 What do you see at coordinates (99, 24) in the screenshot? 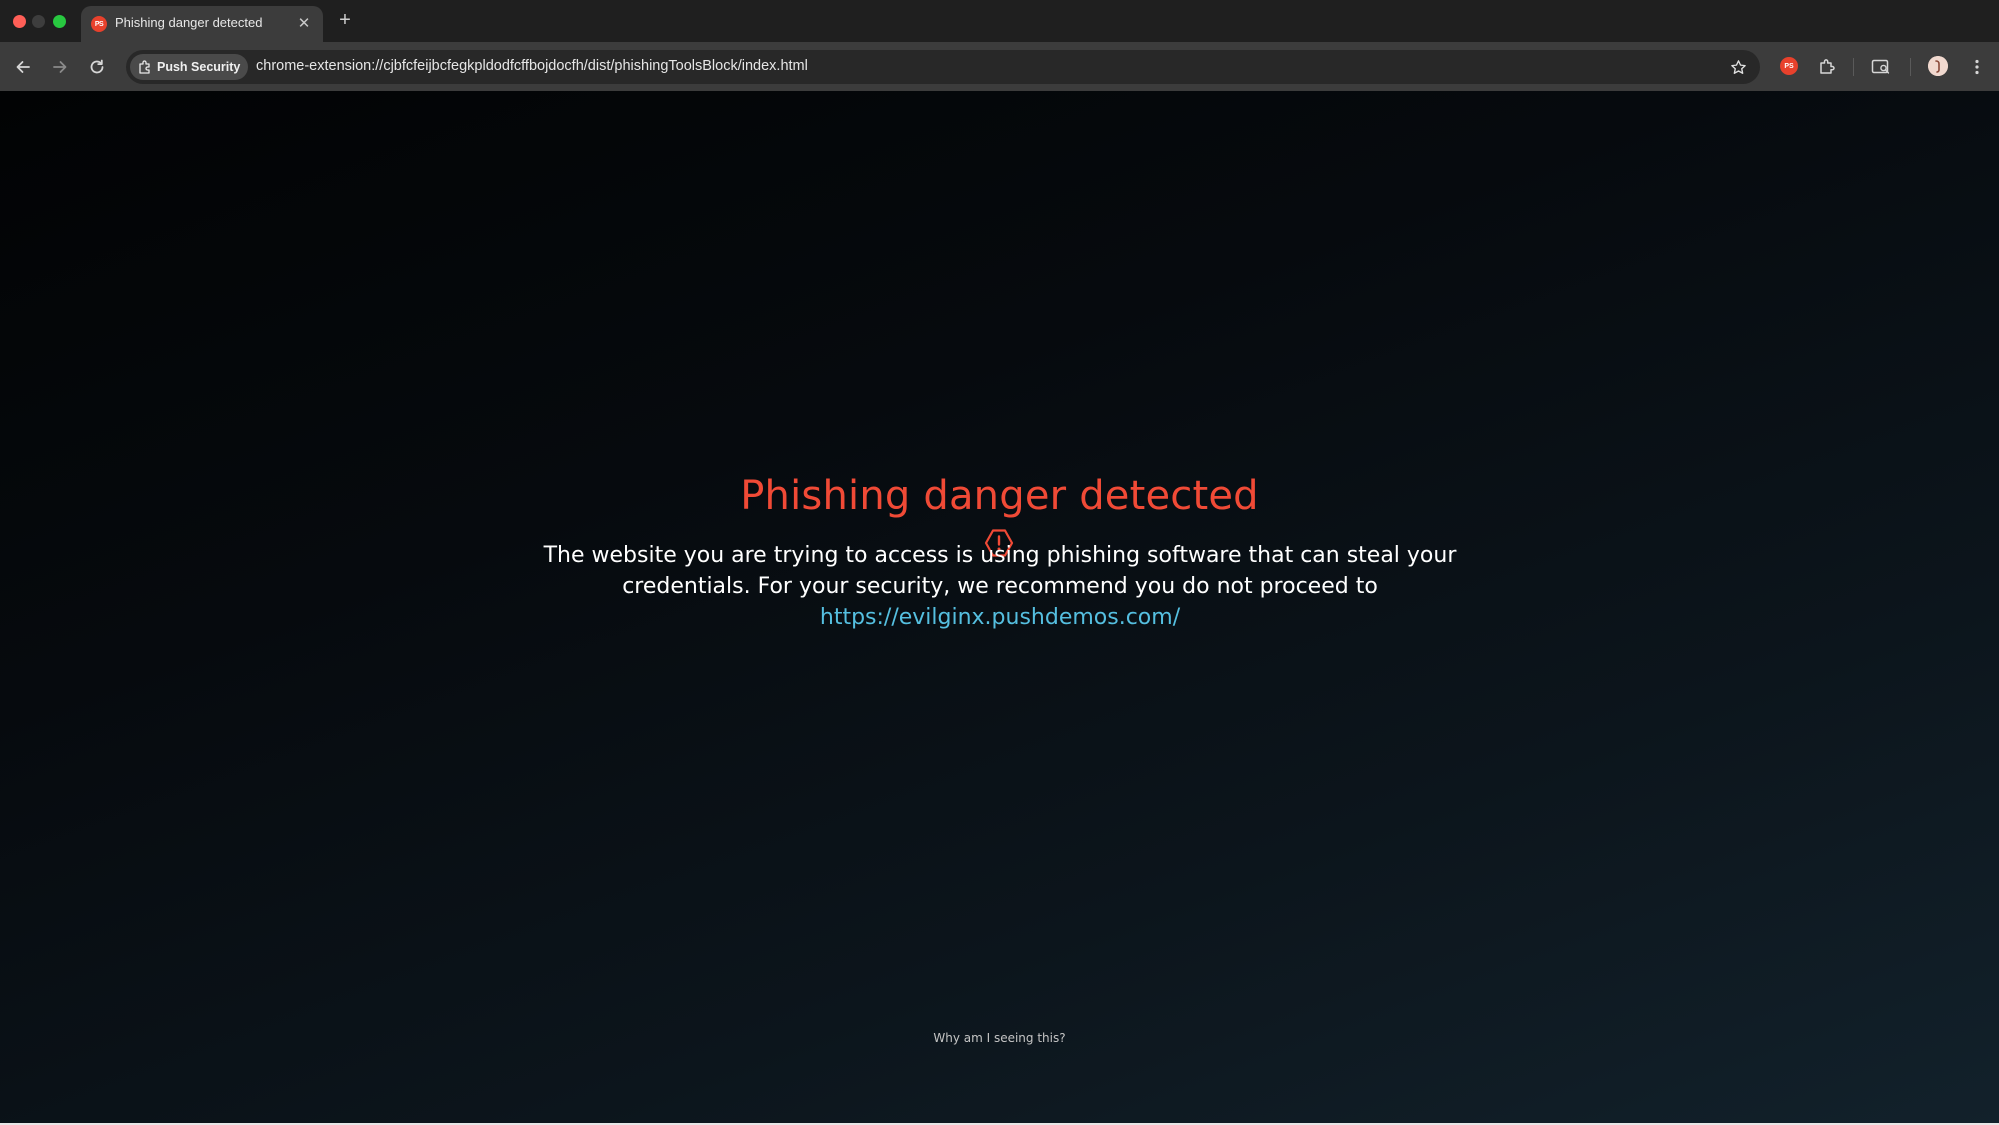
I see `tab-favicon-icon: PS` at bounding box center [99, 24].